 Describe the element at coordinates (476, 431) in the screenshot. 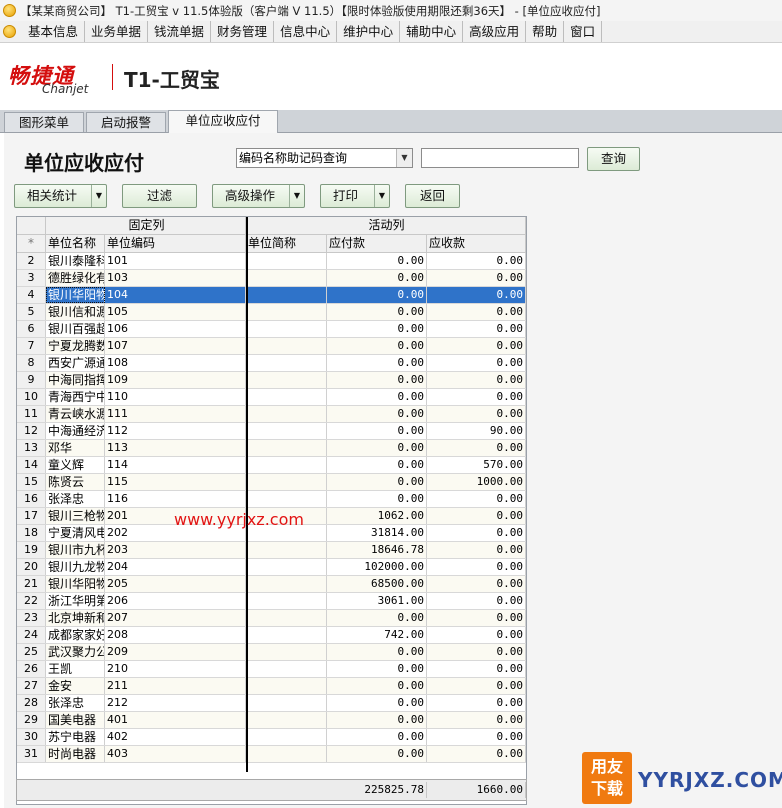

I see `cell-receivable: 90.00` at that location.